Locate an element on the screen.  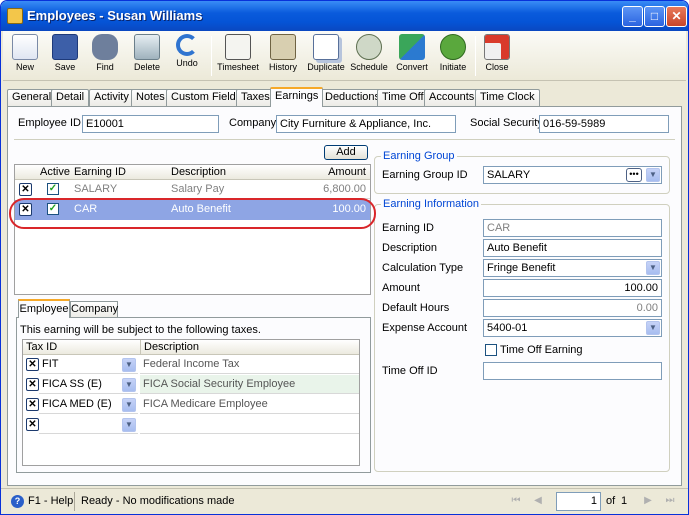
new-icon is located at coordinates (25, 47).